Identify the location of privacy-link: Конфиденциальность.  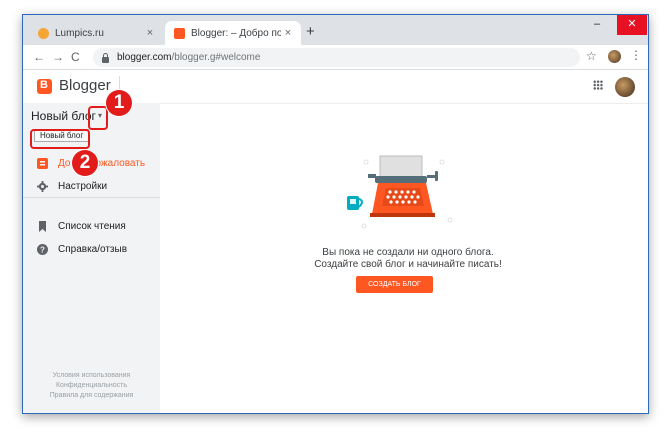
(91, 386).